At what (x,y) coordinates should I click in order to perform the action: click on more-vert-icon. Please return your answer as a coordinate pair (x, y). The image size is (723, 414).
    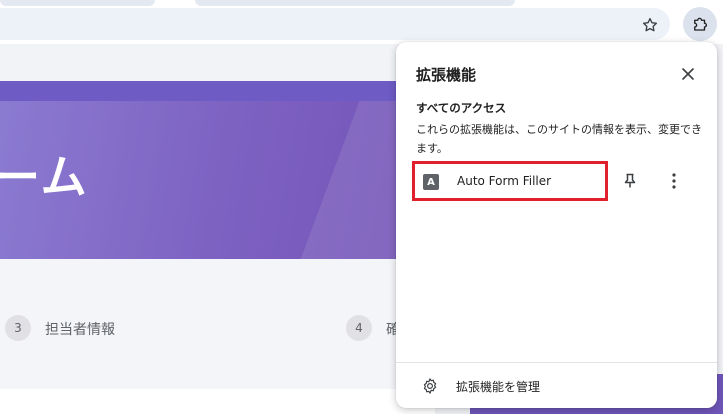
    Looking at the image, I should click on (674, 181).